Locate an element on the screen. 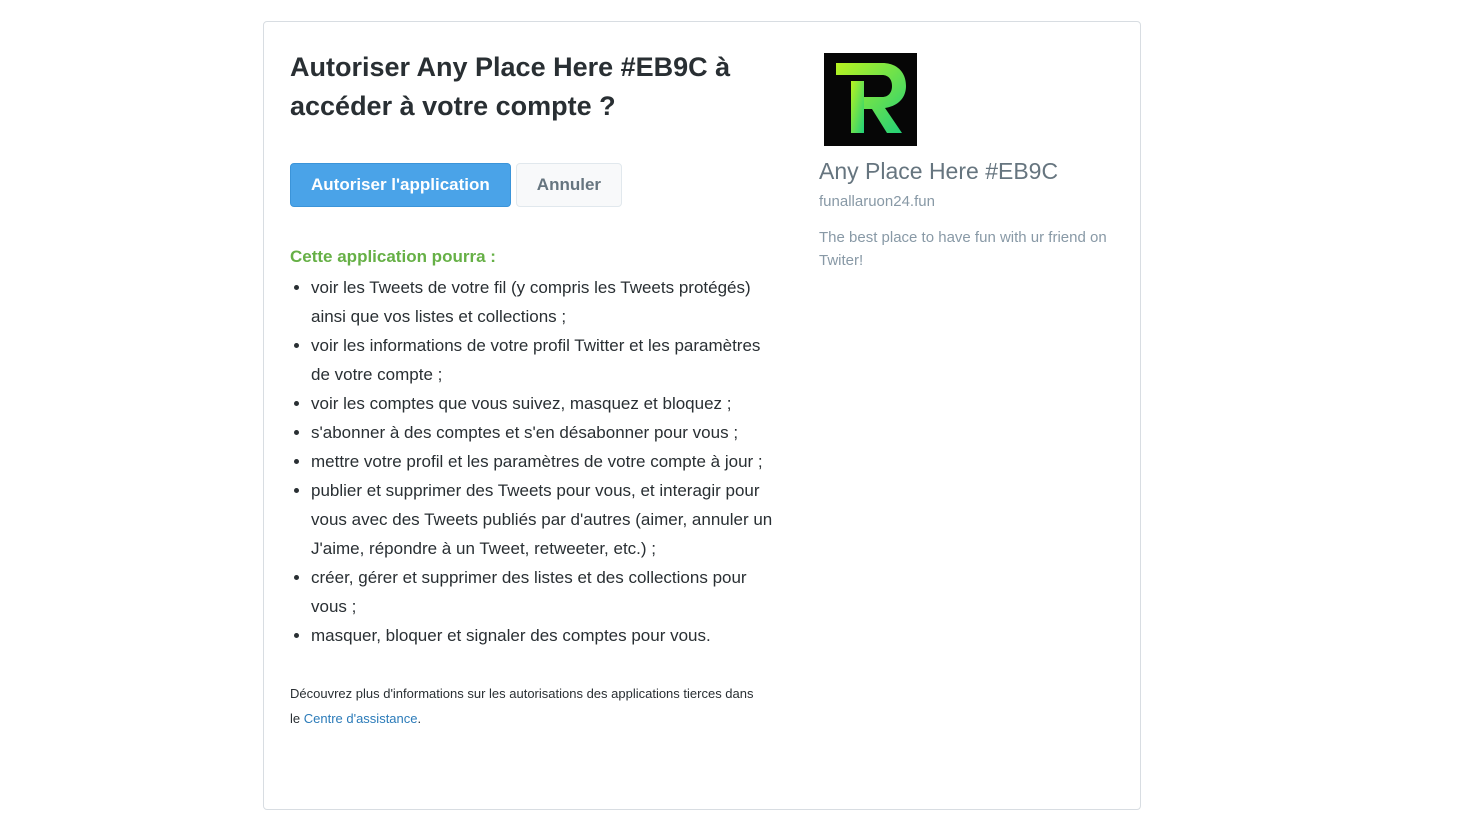  app-name: Any Place Here #EB9C is located at coordinates (939, 171).